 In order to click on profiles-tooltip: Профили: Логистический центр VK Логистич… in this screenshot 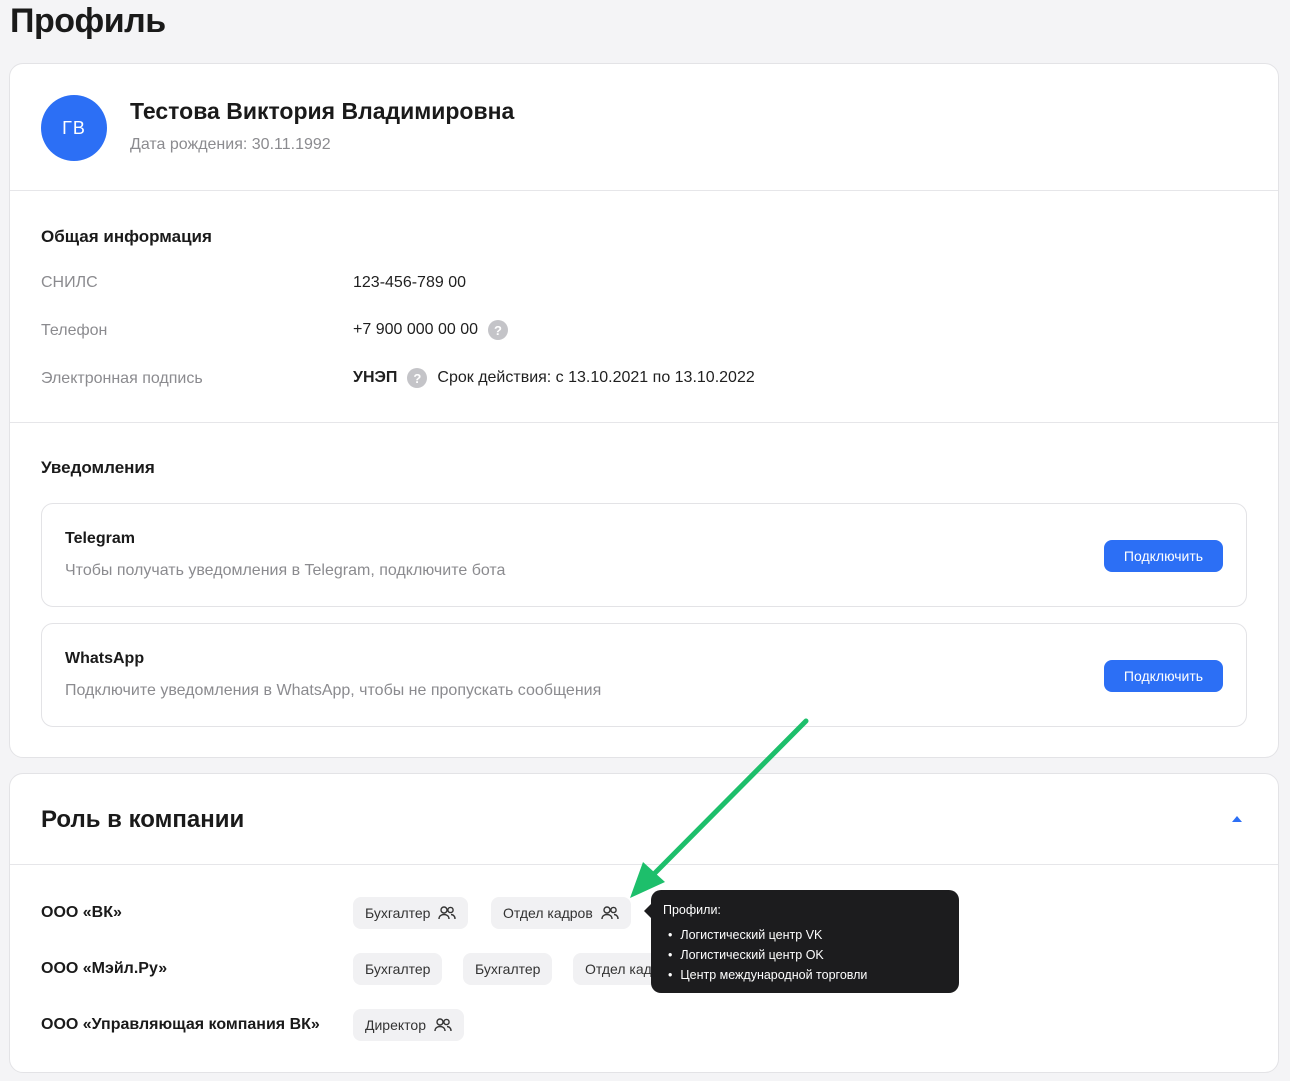, I will do `click(801, 941)`.